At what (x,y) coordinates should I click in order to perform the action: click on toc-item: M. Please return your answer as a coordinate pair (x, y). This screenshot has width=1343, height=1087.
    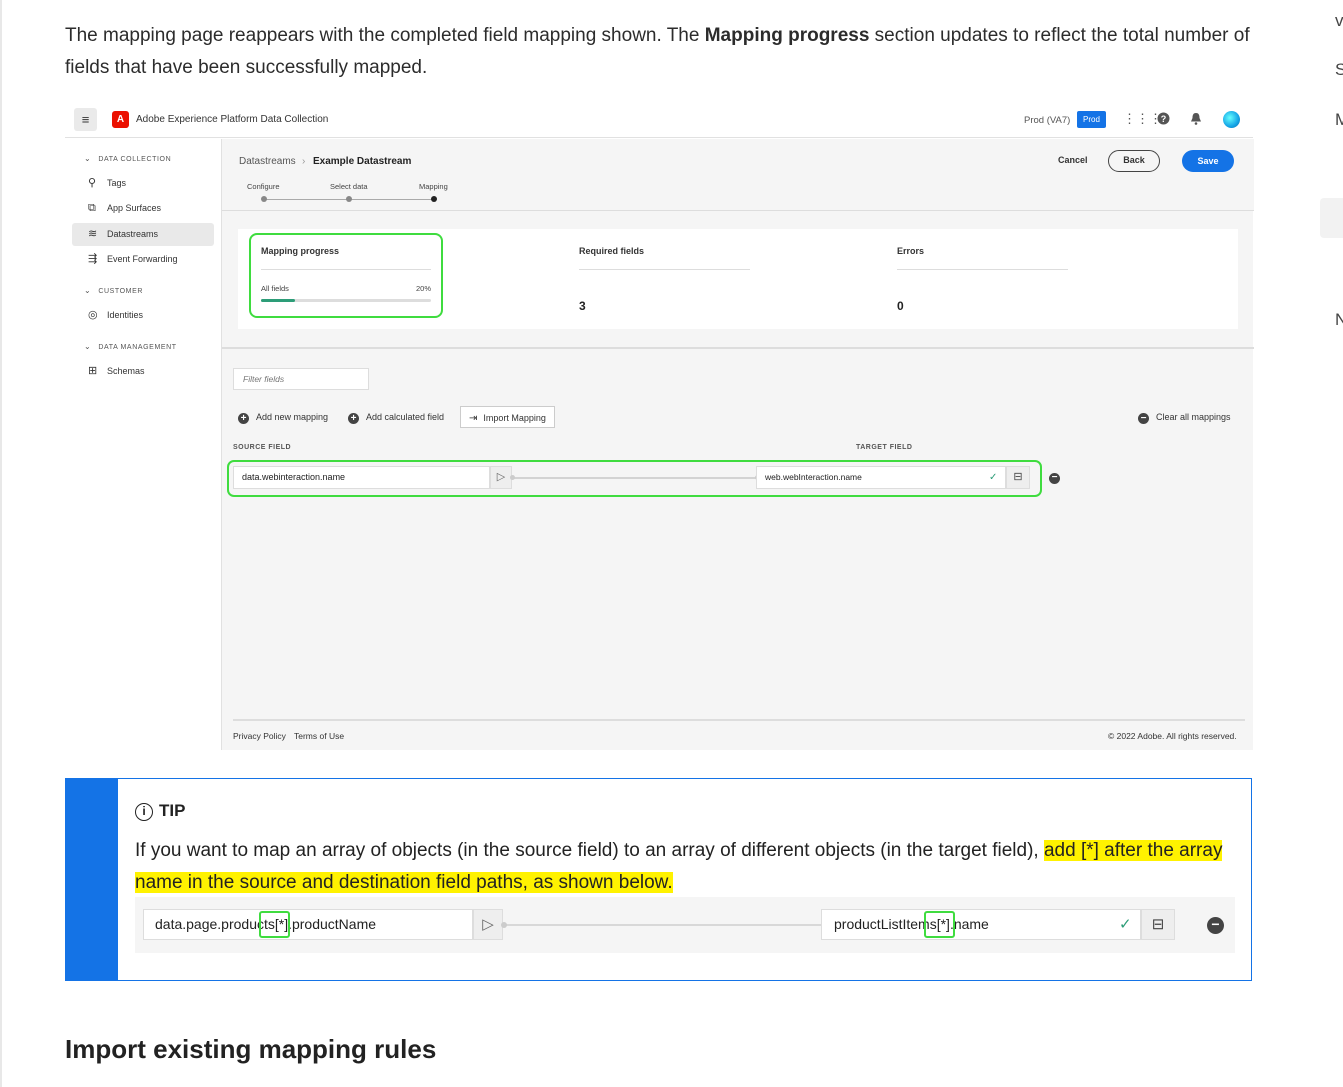
    Looking at the image, I should click on (1339, 120).